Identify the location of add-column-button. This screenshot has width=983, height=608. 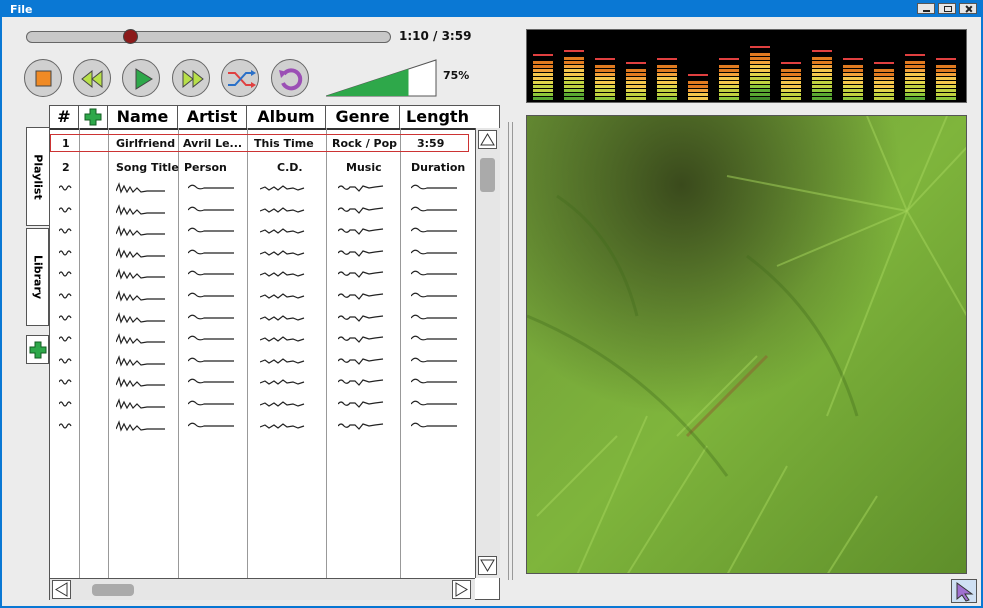
(93, 117).